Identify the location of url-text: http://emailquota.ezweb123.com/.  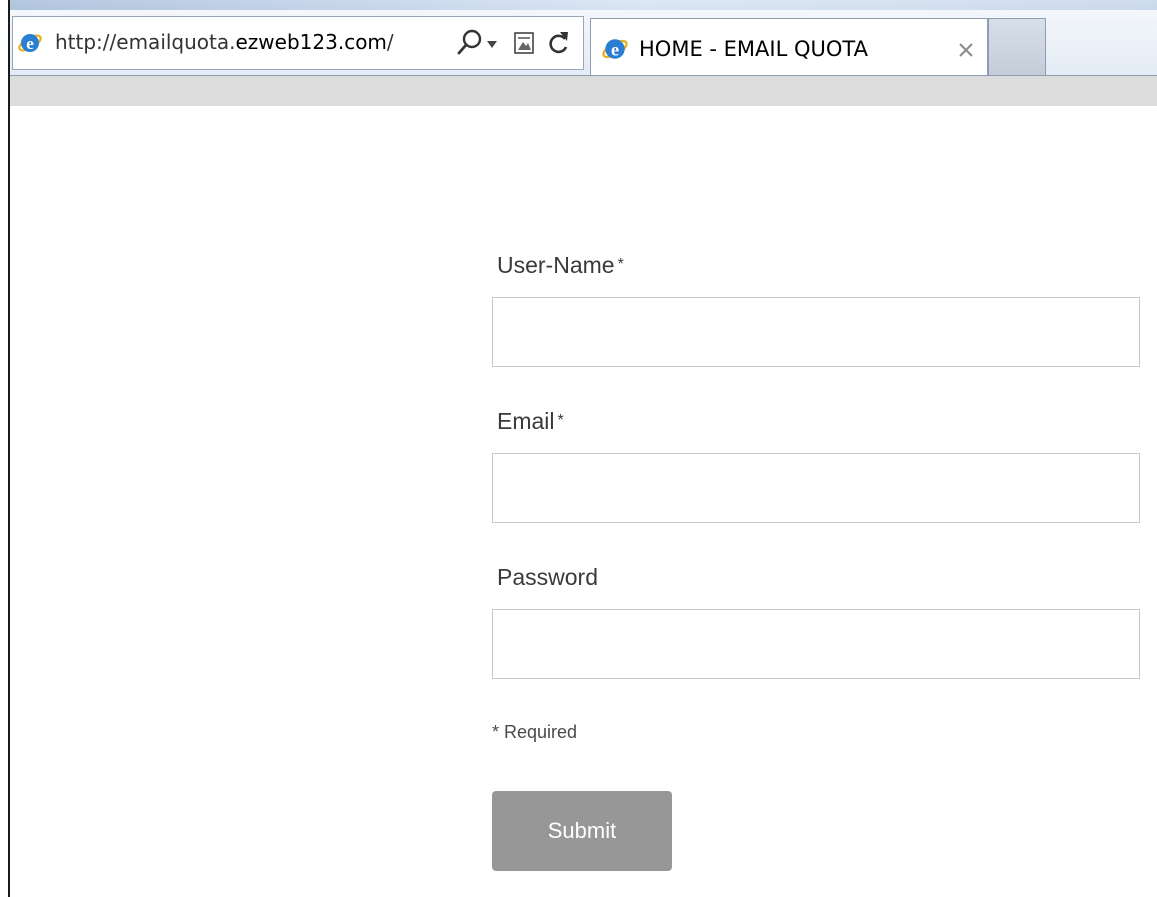
(224, 42).